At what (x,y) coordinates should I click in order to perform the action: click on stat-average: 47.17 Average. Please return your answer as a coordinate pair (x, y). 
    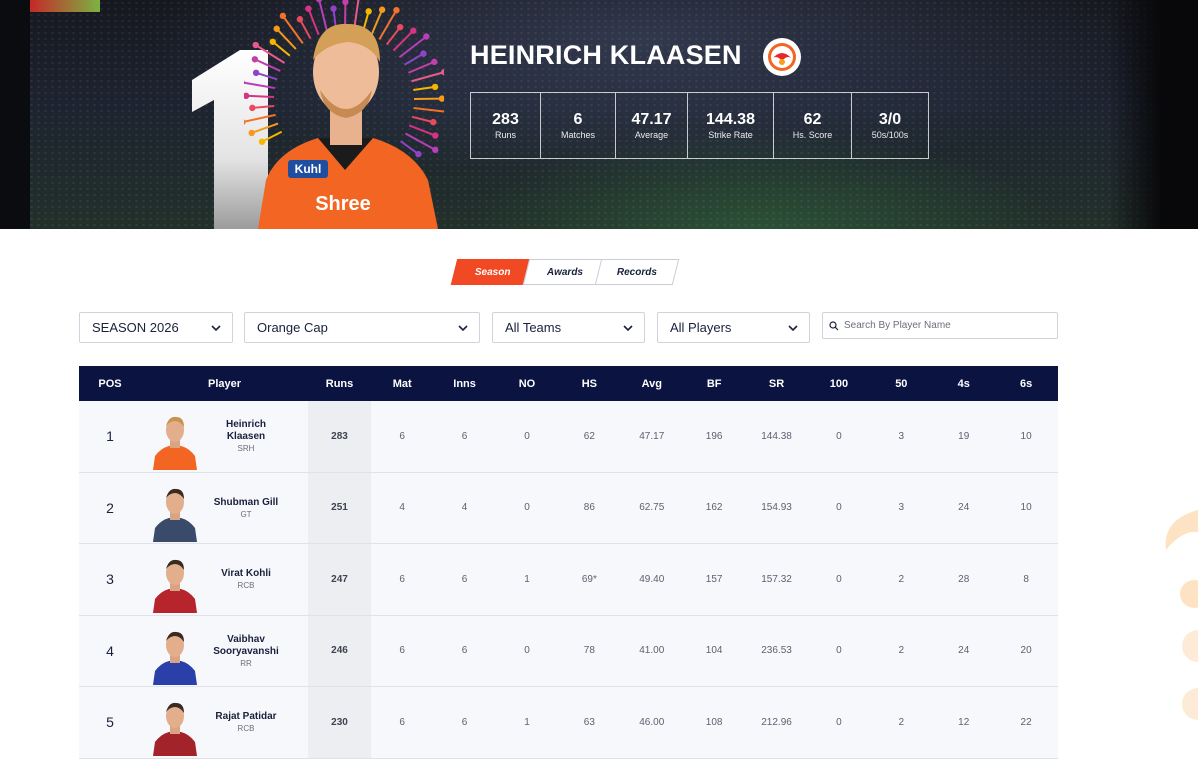
    Looking at the image, I should click on (652, 125).